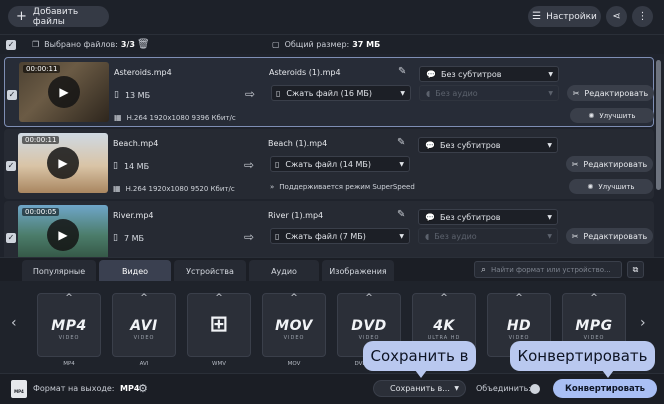  Describe the element at coordinates (137, 95) in the screenshot. I see `file-size-value: 13 МБ` at that location.